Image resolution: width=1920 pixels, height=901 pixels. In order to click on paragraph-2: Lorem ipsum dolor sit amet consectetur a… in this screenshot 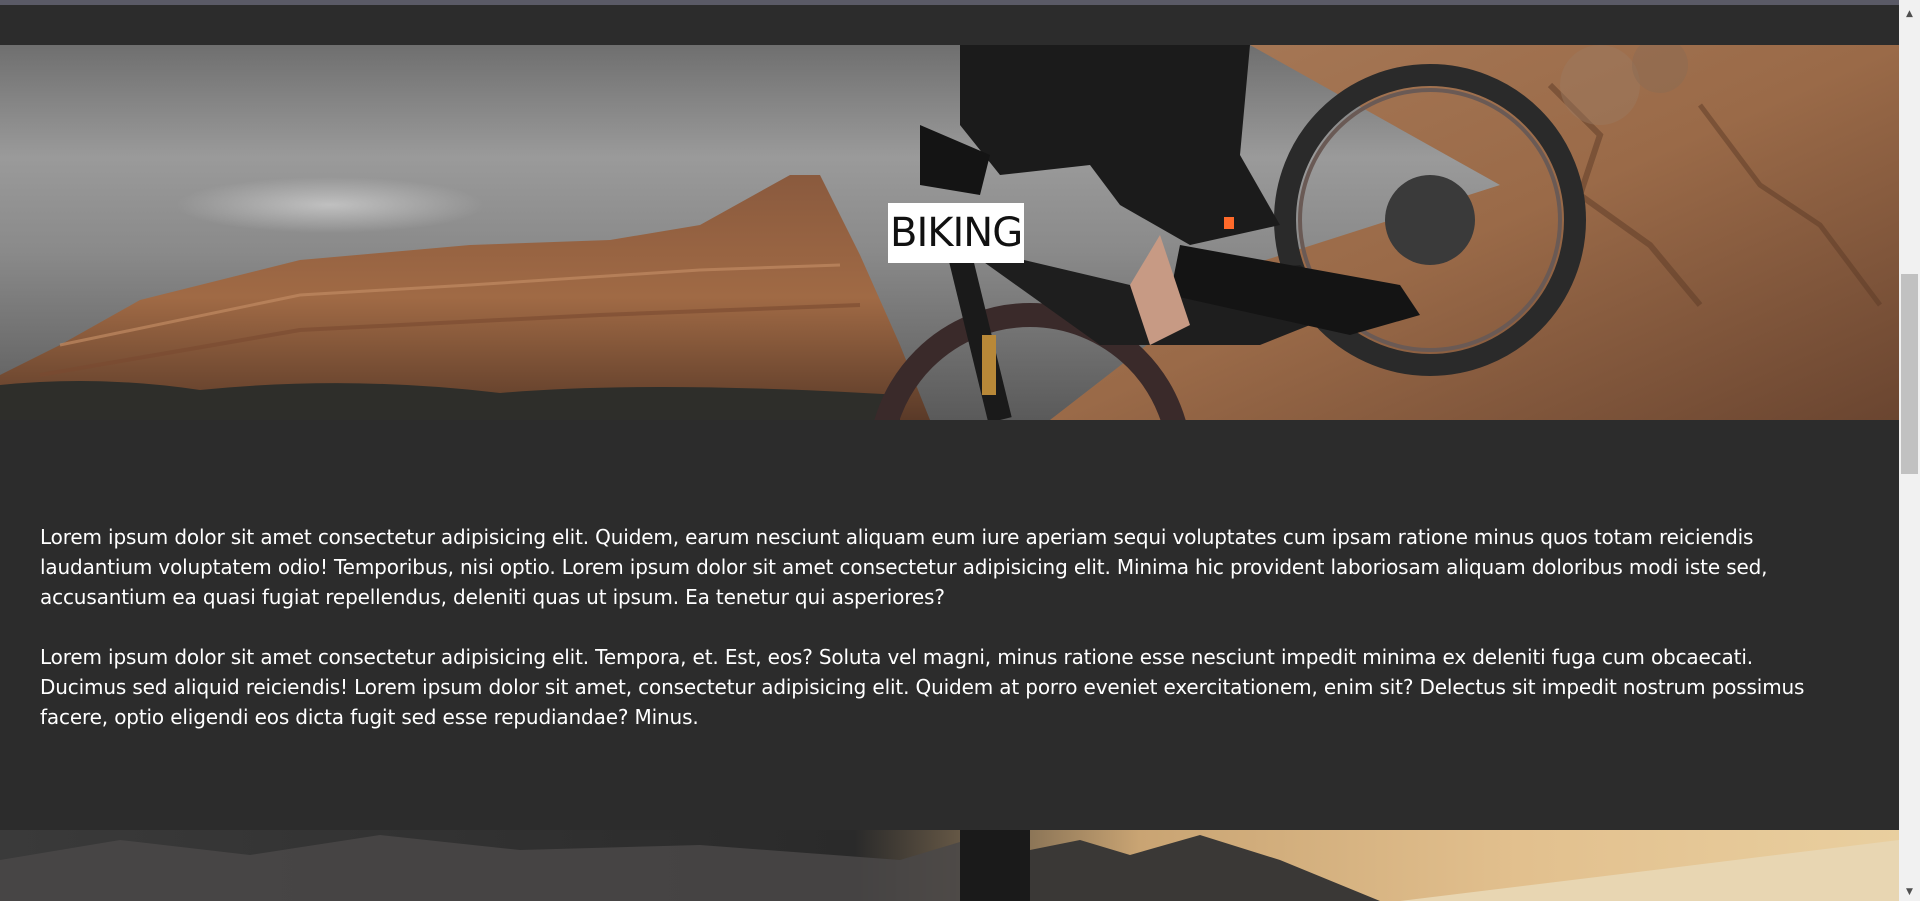, I will do `click(922, 687)`.